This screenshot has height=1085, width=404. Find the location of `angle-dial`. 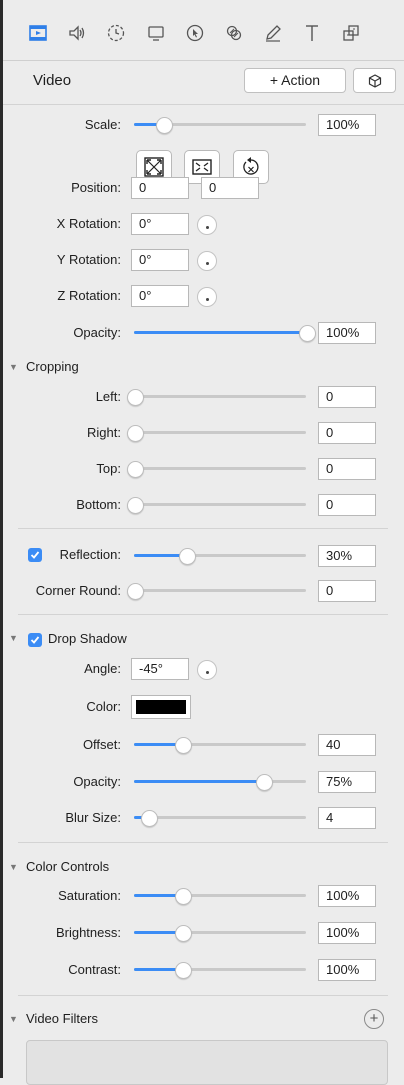

angle-dial is located at coordinates (207, 670).